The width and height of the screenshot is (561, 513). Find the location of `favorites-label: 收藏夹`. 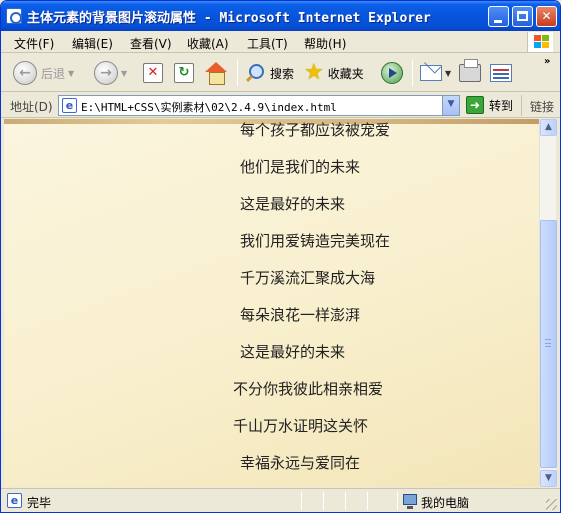

favorites-label: 收藏夹 is located at coordinates (345, 73).